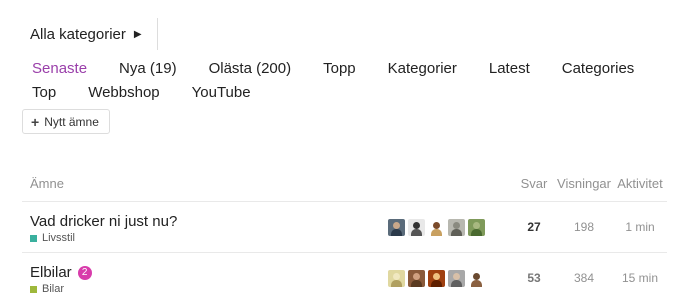 Image resolution: width=690 pixels, height=303 pixels. What do you see at coordinates (84, 272) in the screenshot?
I see `unread-posts-badge: 2` at bounding box center [84, 272].